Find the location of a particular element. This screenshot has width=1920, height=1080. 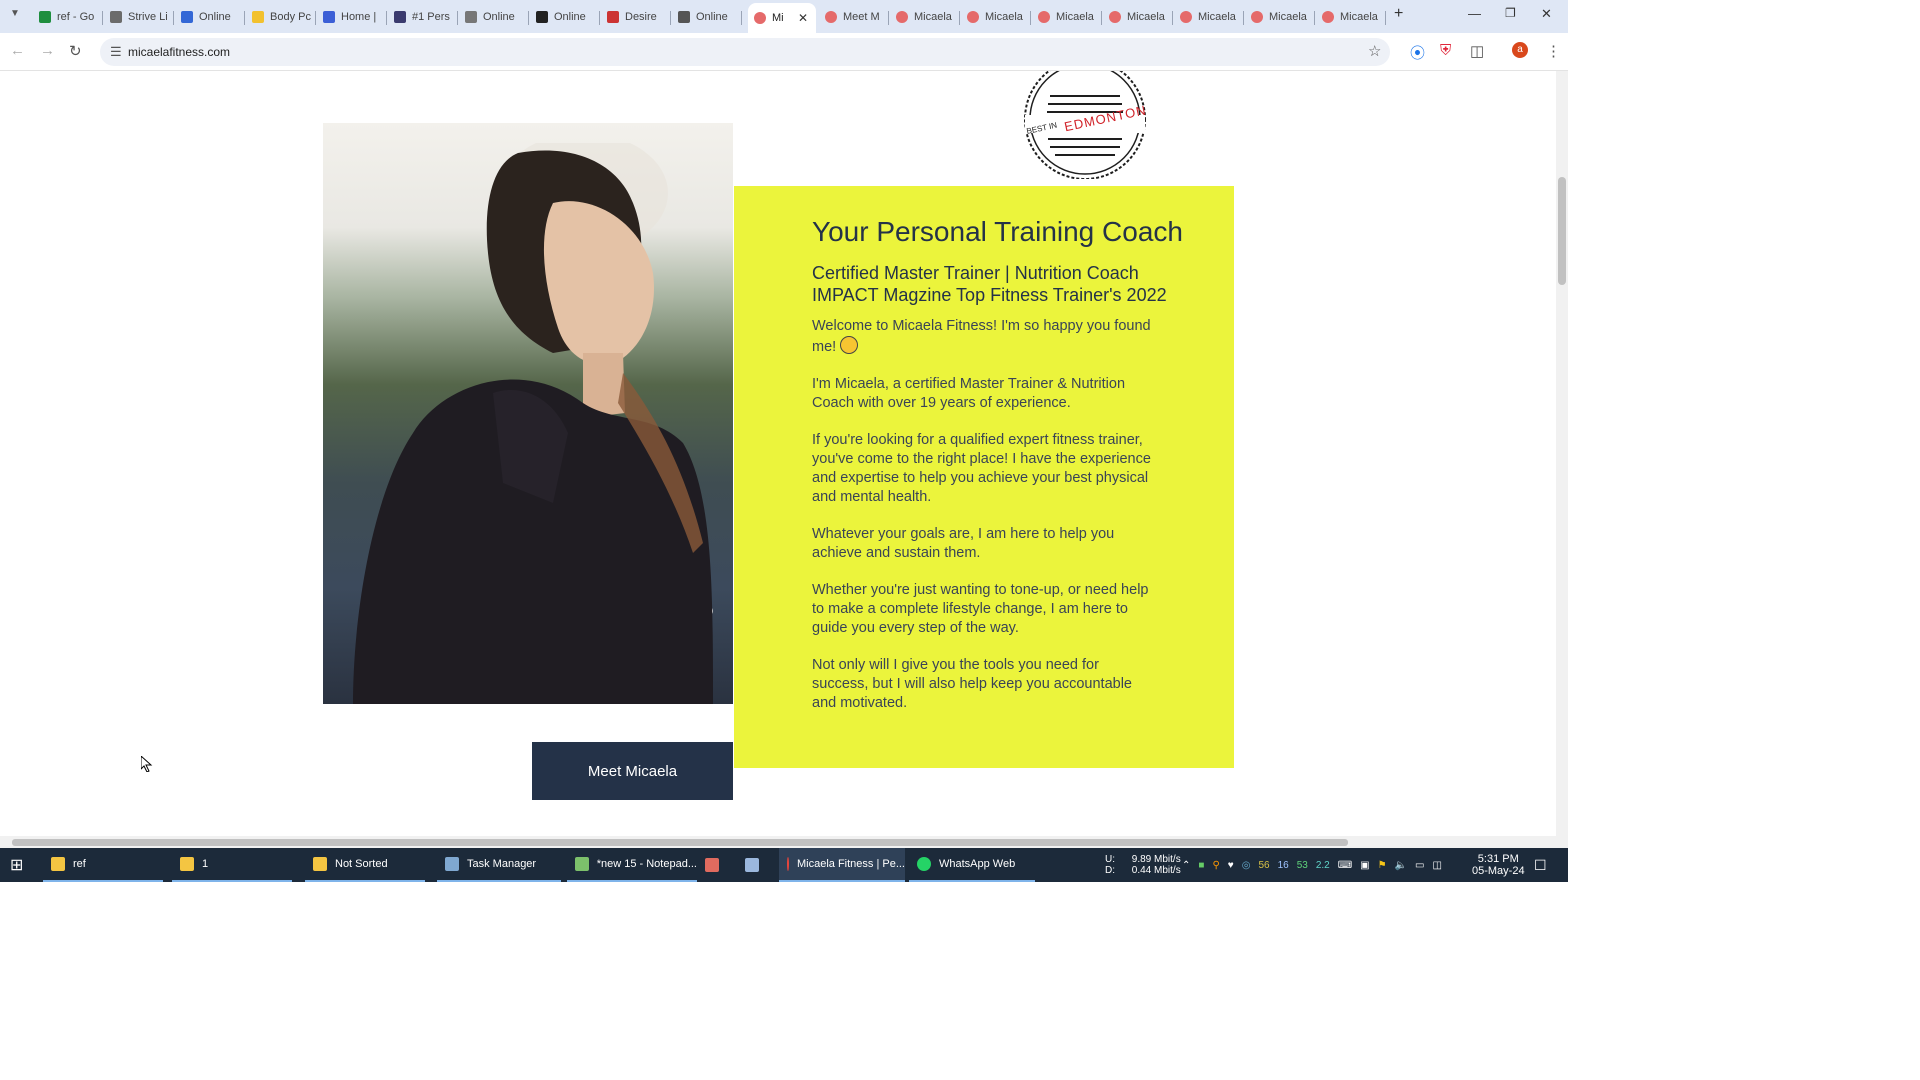

mouse-cursor-icon is located at coordinates (147, 764).